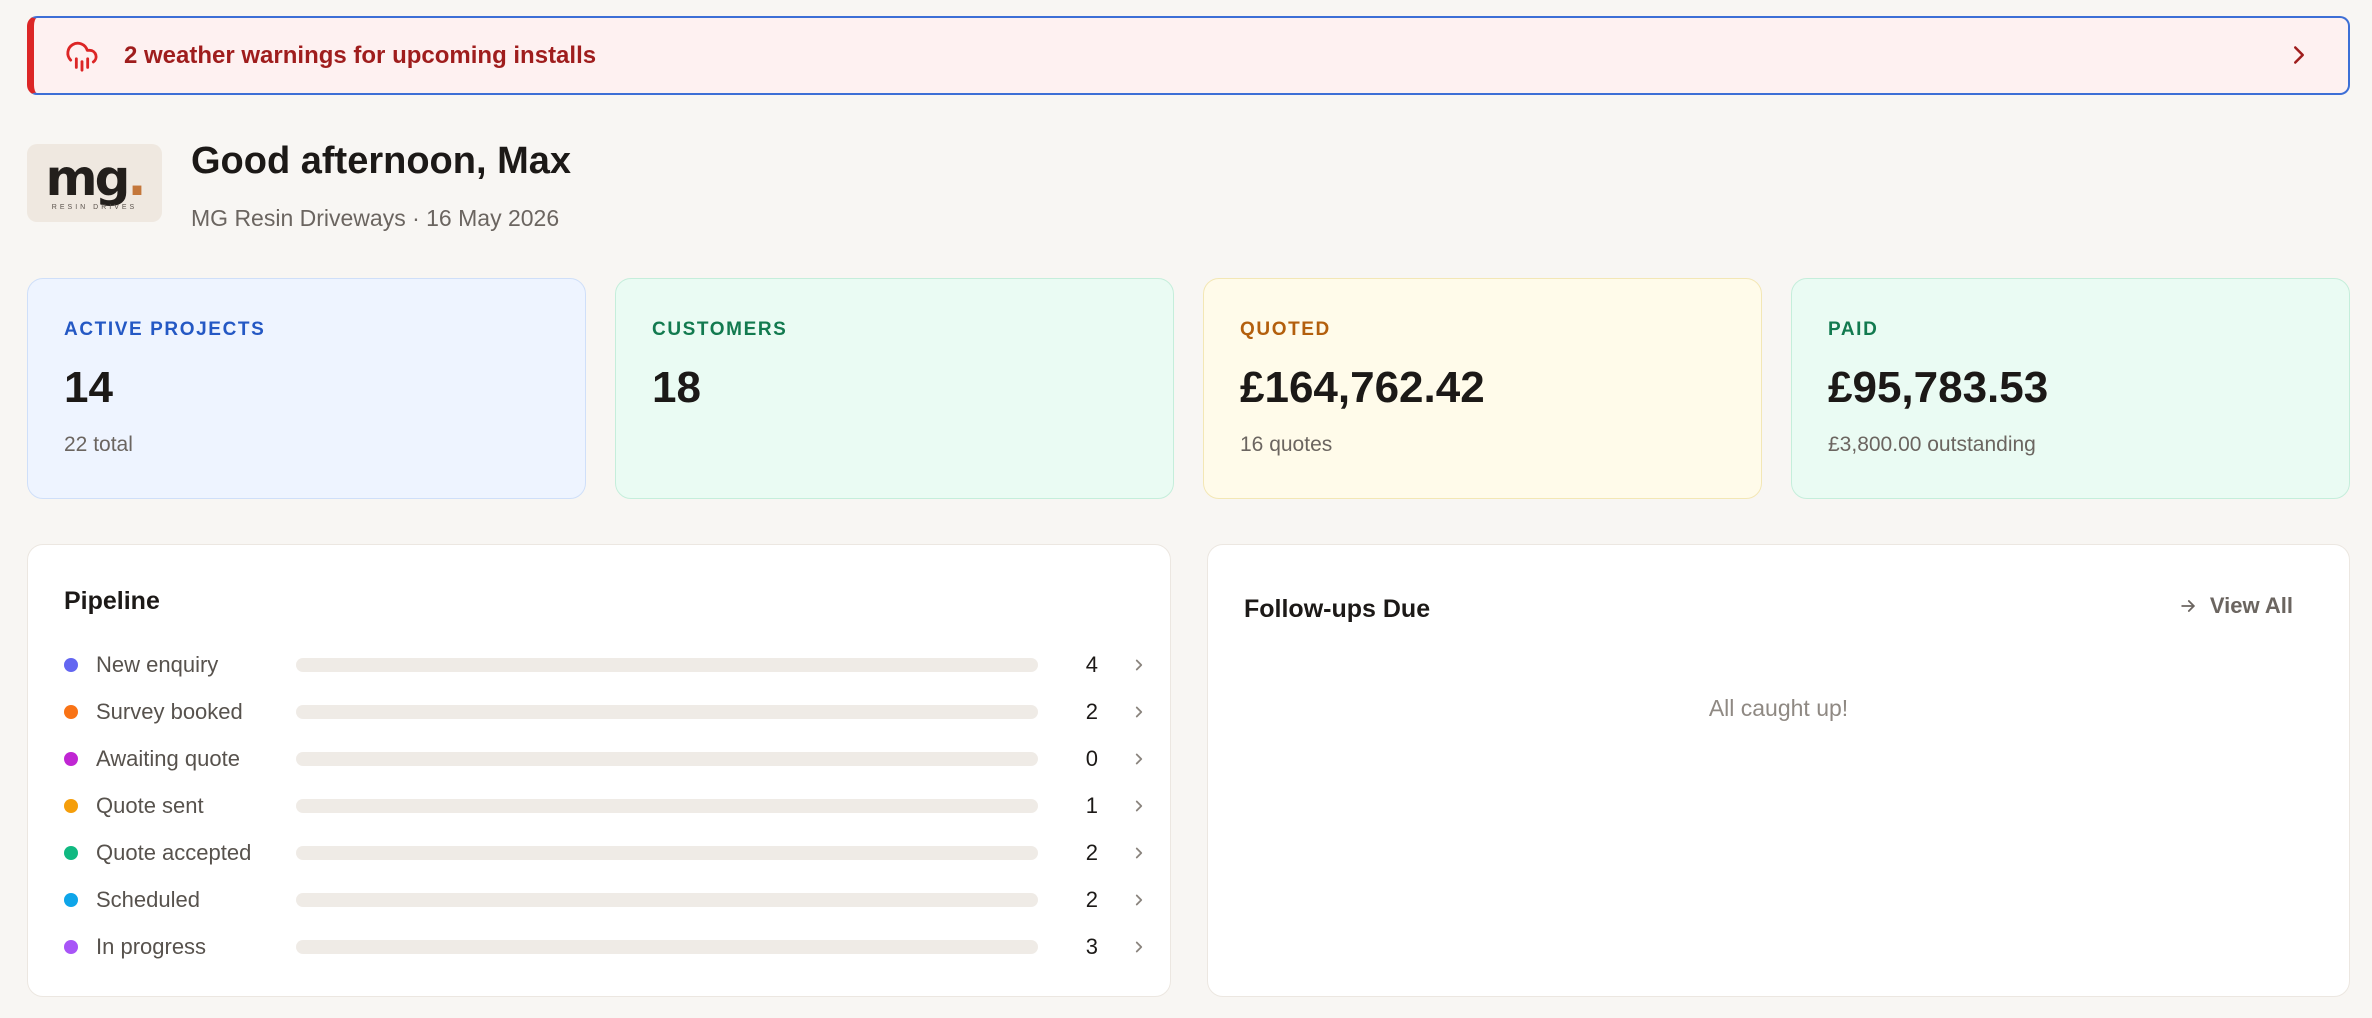 This screenshot has width=2372, height=1018. Describe the element at coordinates (720, 329) in the screenshot. I see `stat-label: CUSTOMERS` at that location.